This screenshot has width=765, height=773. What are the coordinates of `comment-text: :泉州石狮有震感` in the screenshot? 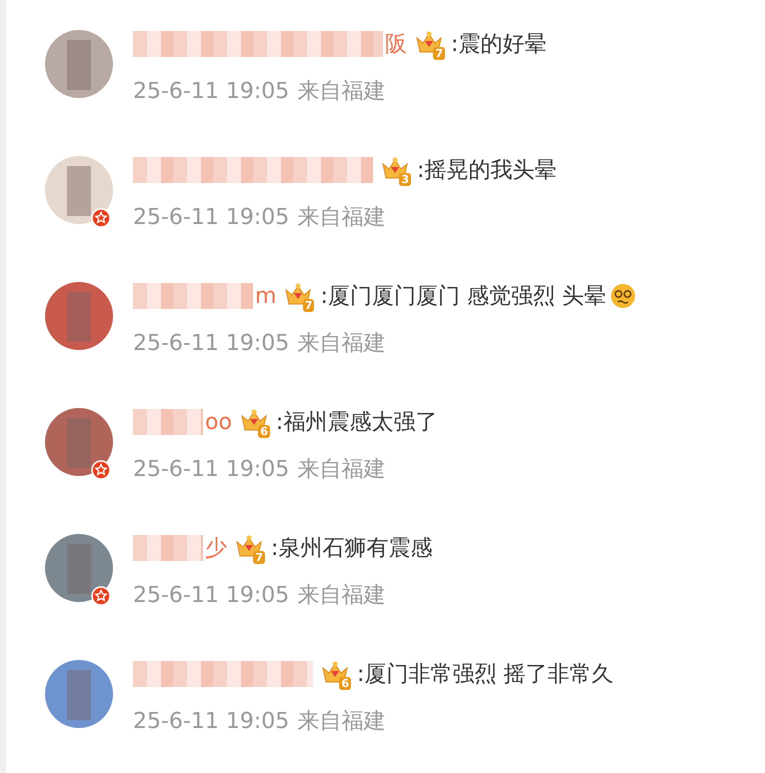 It's located at (351, 549).